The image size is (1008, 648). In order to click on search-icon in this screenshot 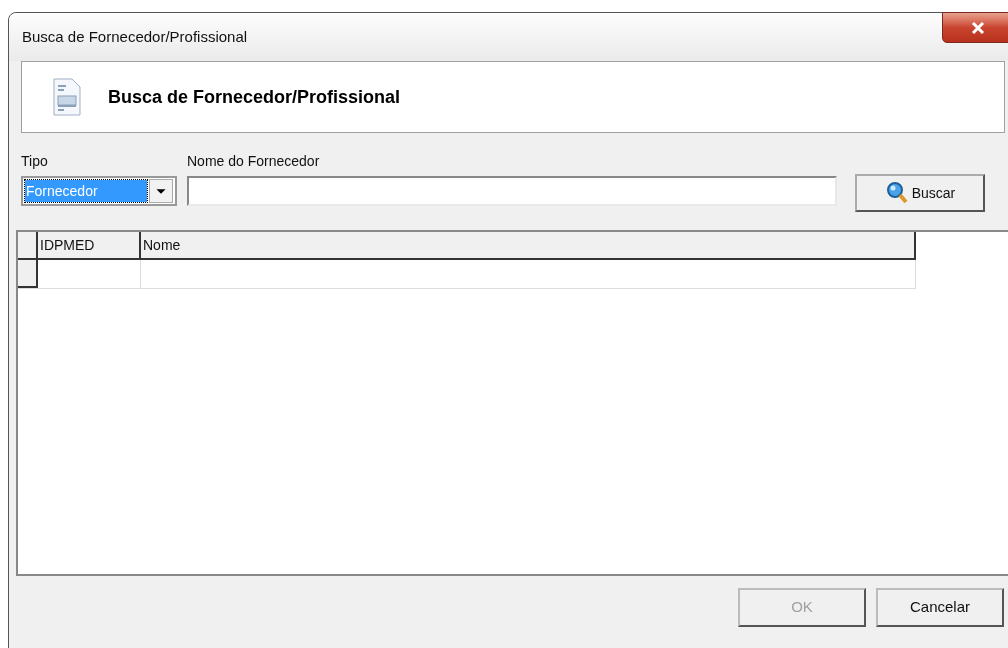, I will do `click(896, 193)`.